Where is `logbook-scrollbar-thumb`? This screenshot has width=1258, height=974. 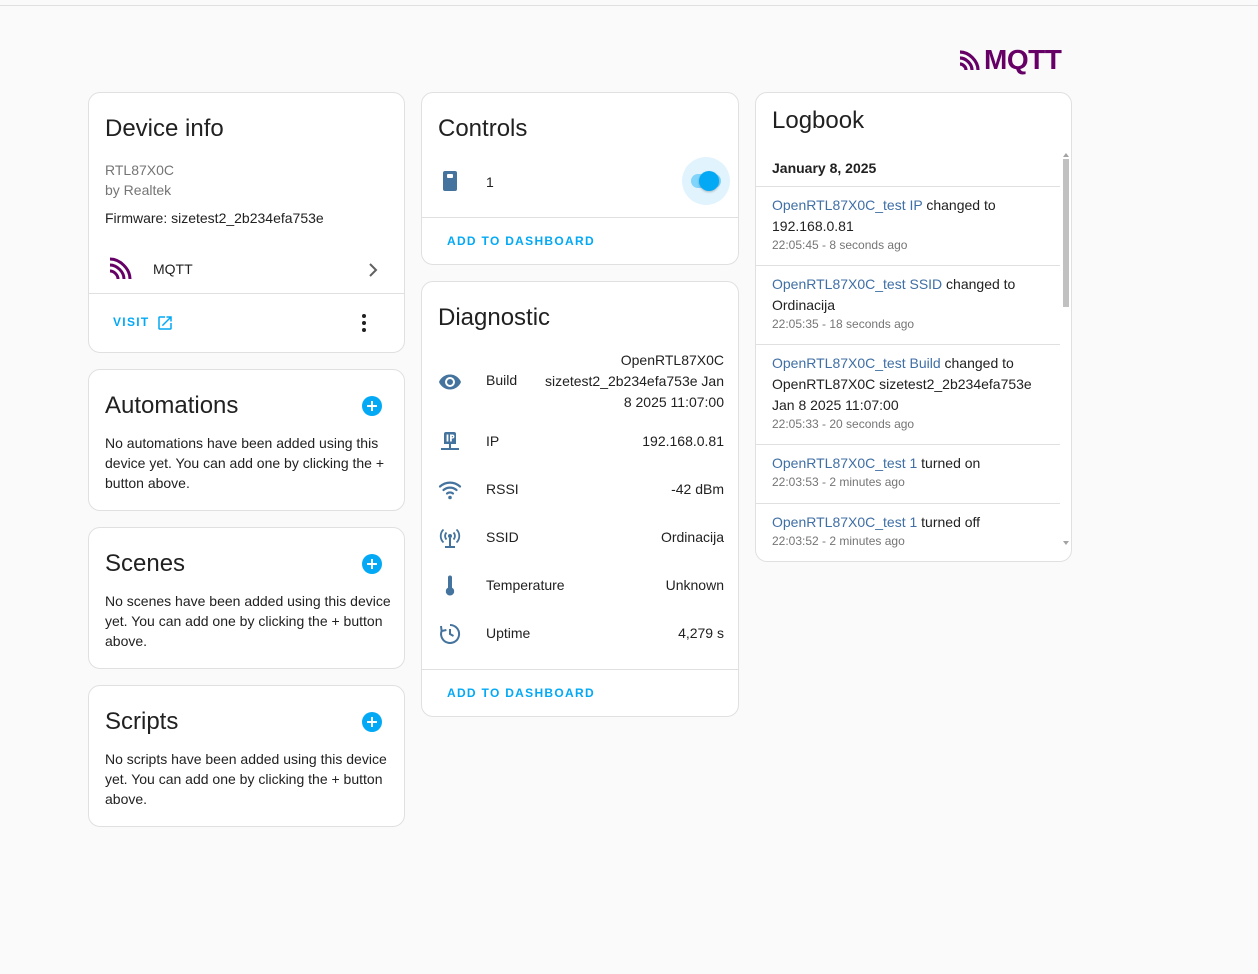
logbook-scrollbar-thumb is located at coordinates (1066, 233).